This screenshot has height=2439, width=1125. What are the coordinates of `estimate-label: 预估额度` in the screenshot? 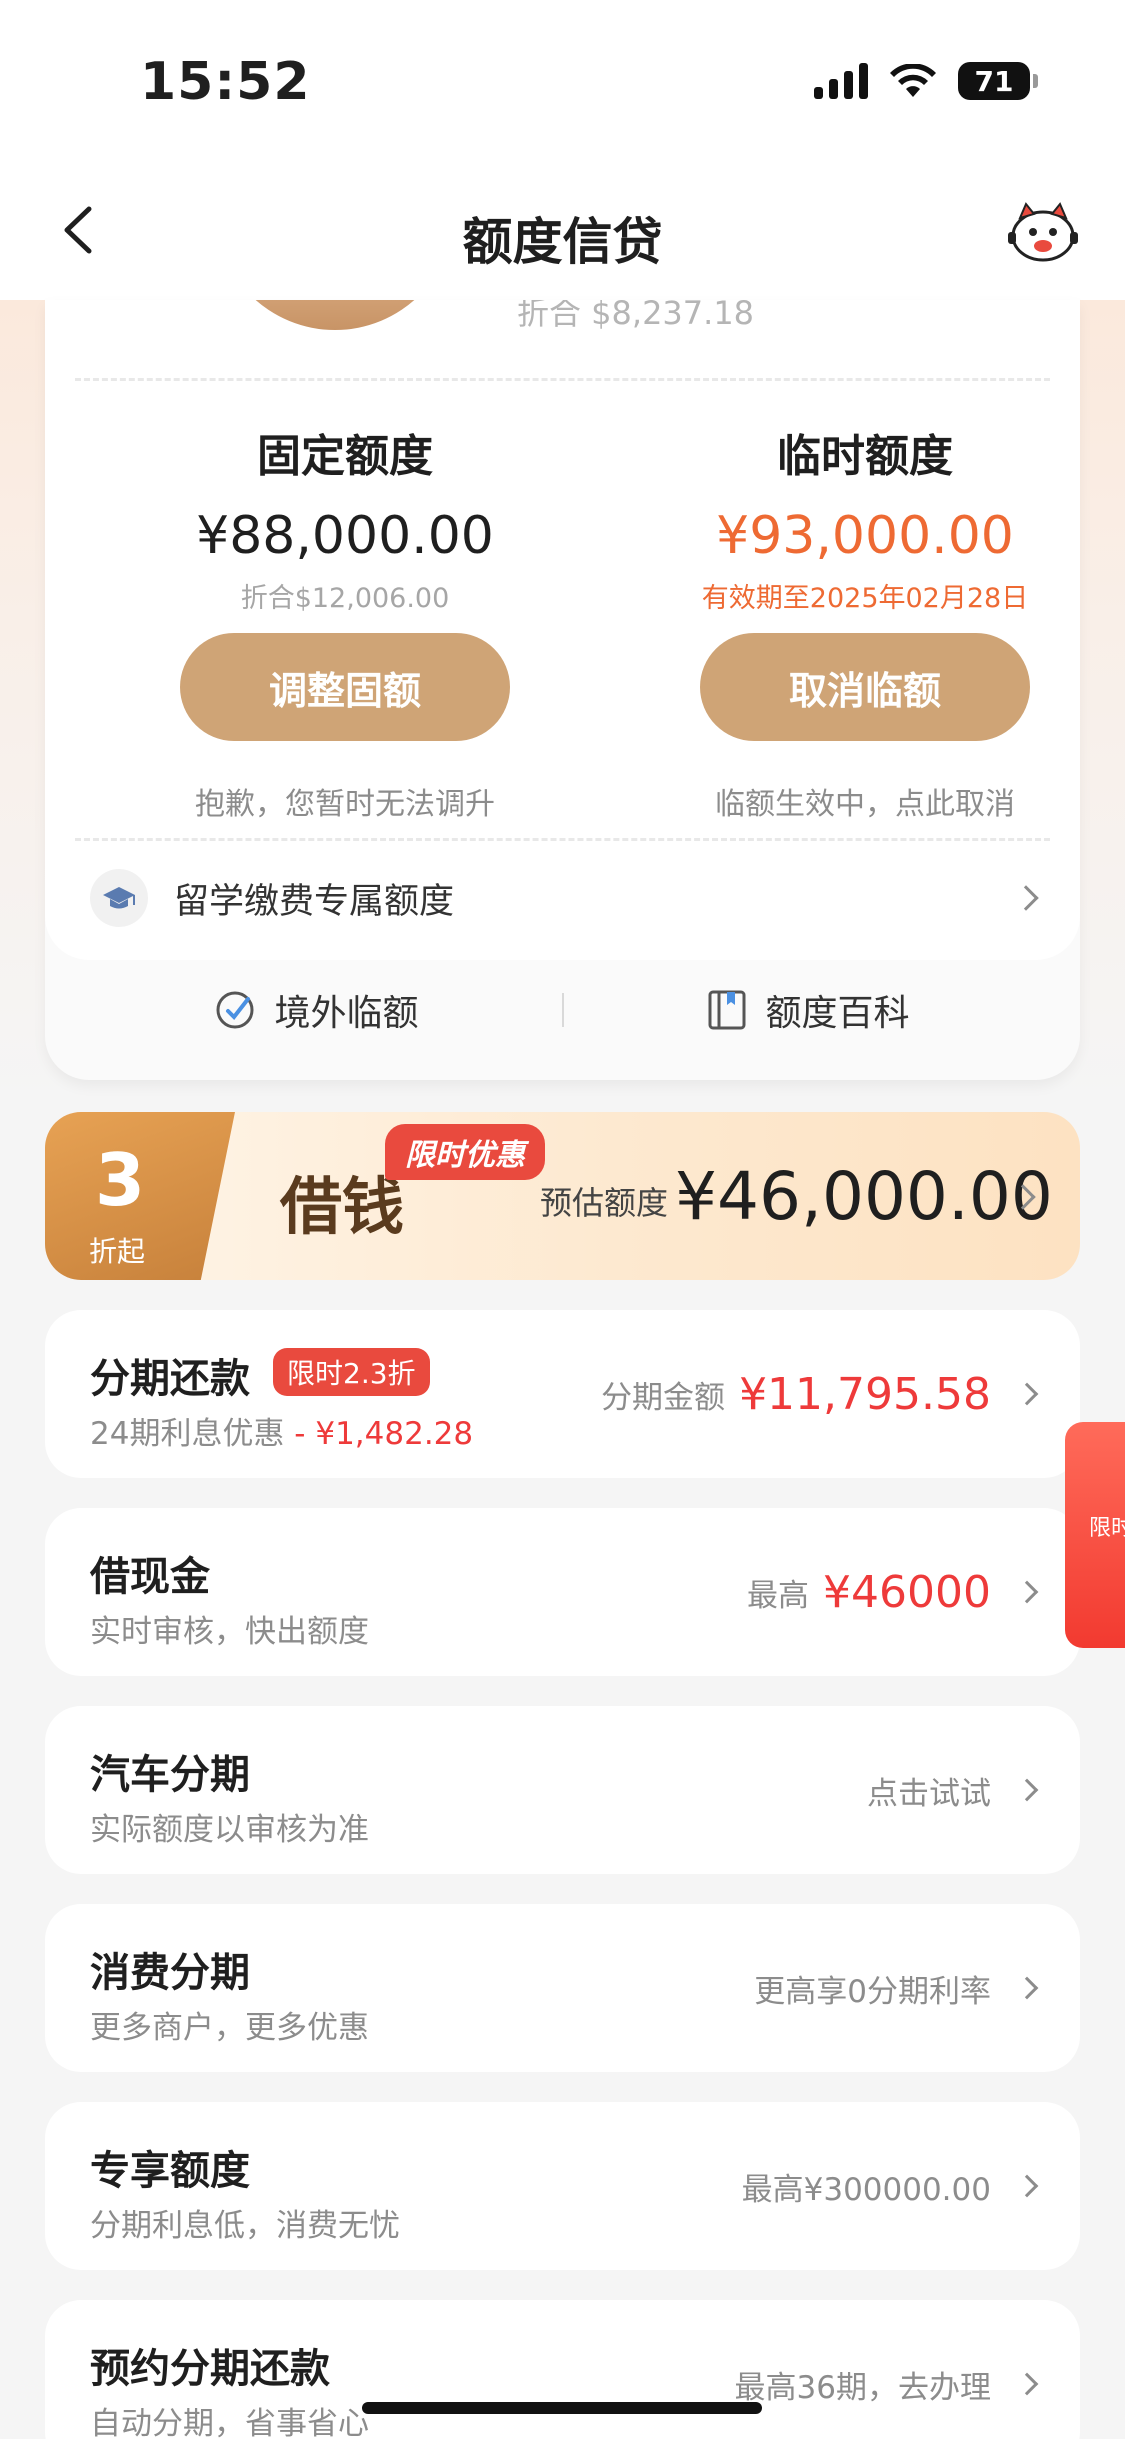 It's located at (604, 1203).